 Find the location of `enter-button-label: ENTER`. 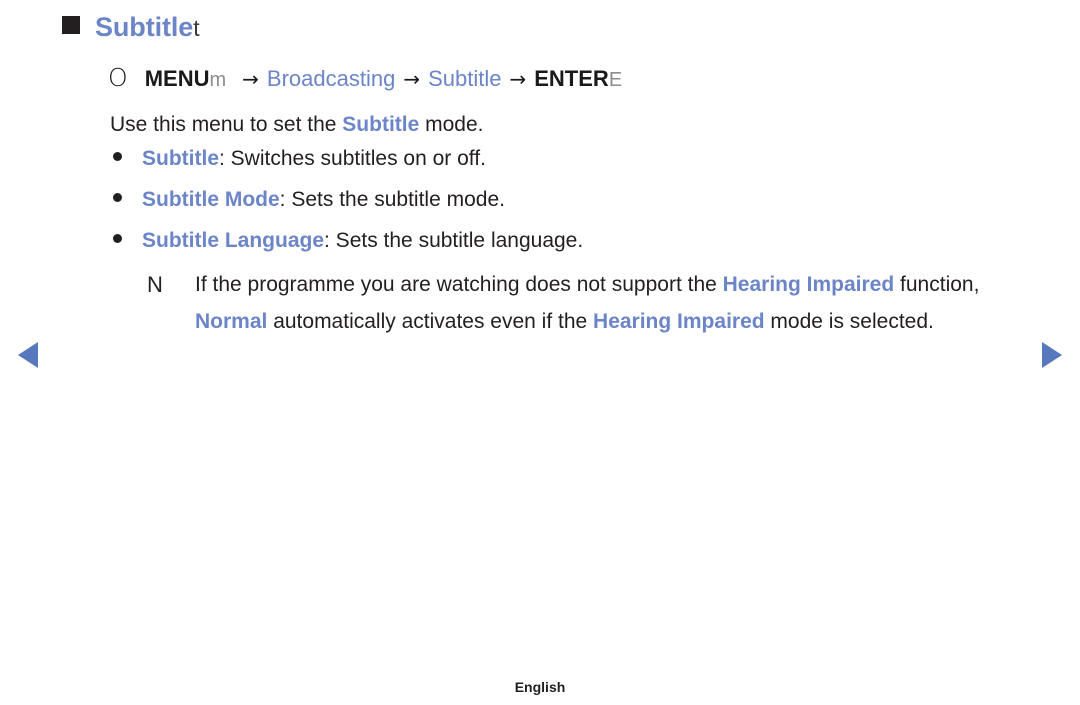

enter-button-label: ENTER is located at coordinates (571, 78).